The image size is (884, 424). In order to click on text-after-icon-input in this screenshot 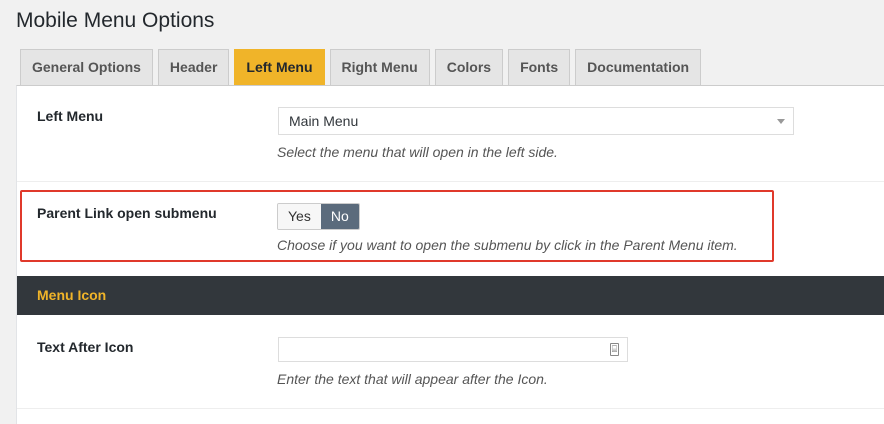, I will do `click(453, 349)`.